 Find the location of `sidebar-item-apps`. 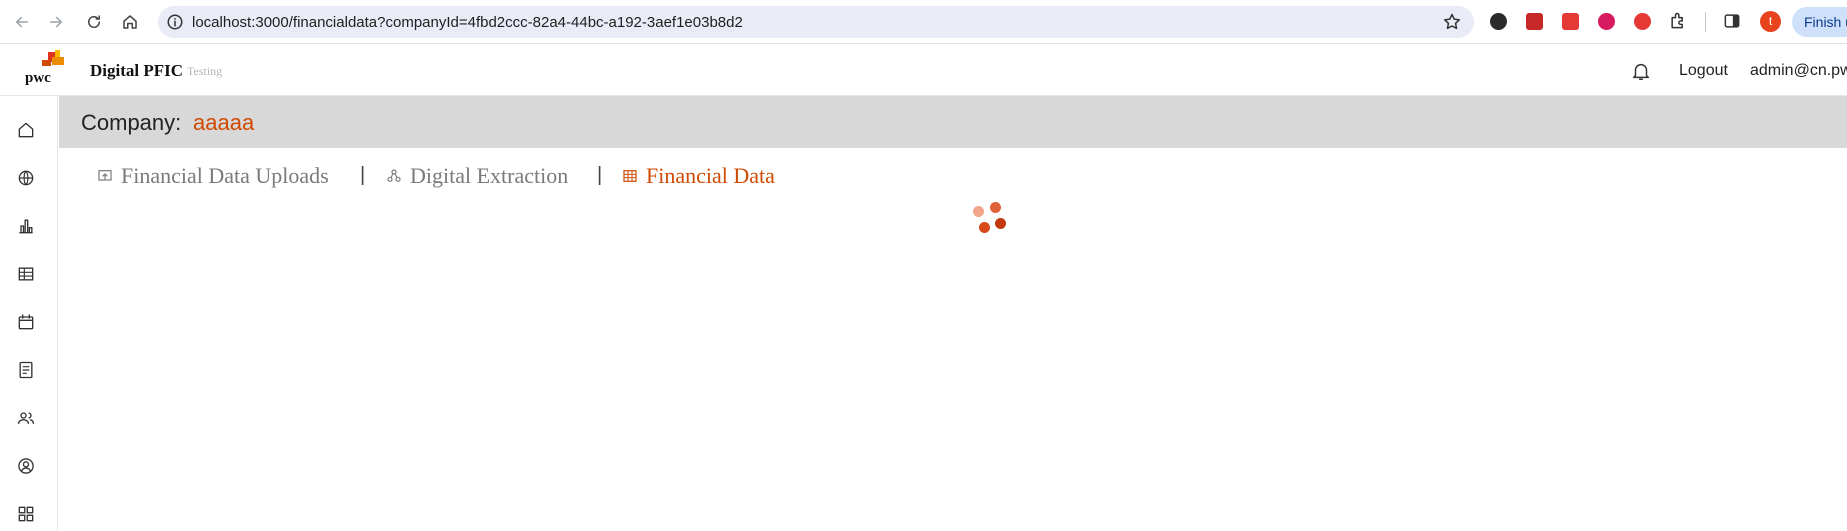

sidebar-item-apps is located at coordinates (26, 514).